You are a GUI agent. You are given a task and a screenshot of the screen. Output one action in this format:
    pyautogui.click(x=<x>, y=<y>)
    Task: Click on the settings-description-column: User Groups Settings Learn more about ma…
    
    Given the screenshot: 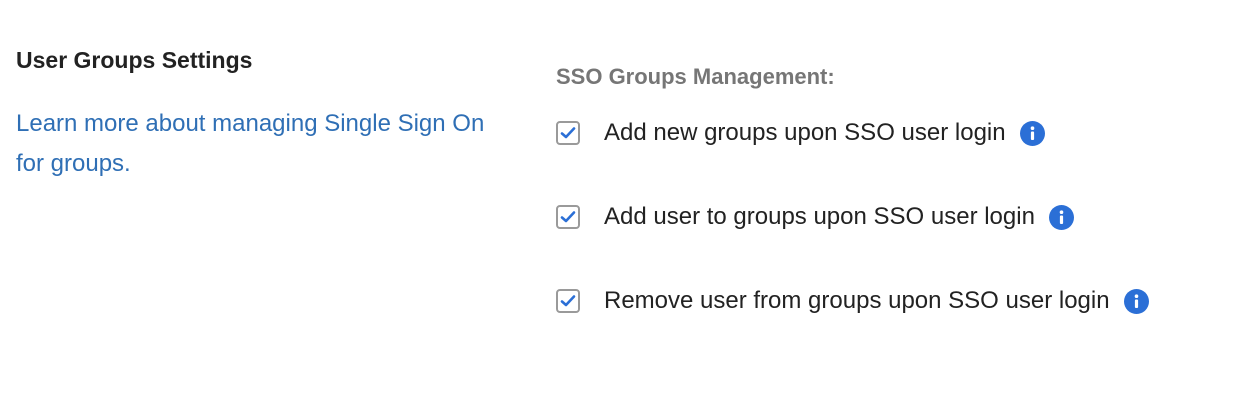 What is the action you would take?
    pyautogui.click(x=266, y=114)
    